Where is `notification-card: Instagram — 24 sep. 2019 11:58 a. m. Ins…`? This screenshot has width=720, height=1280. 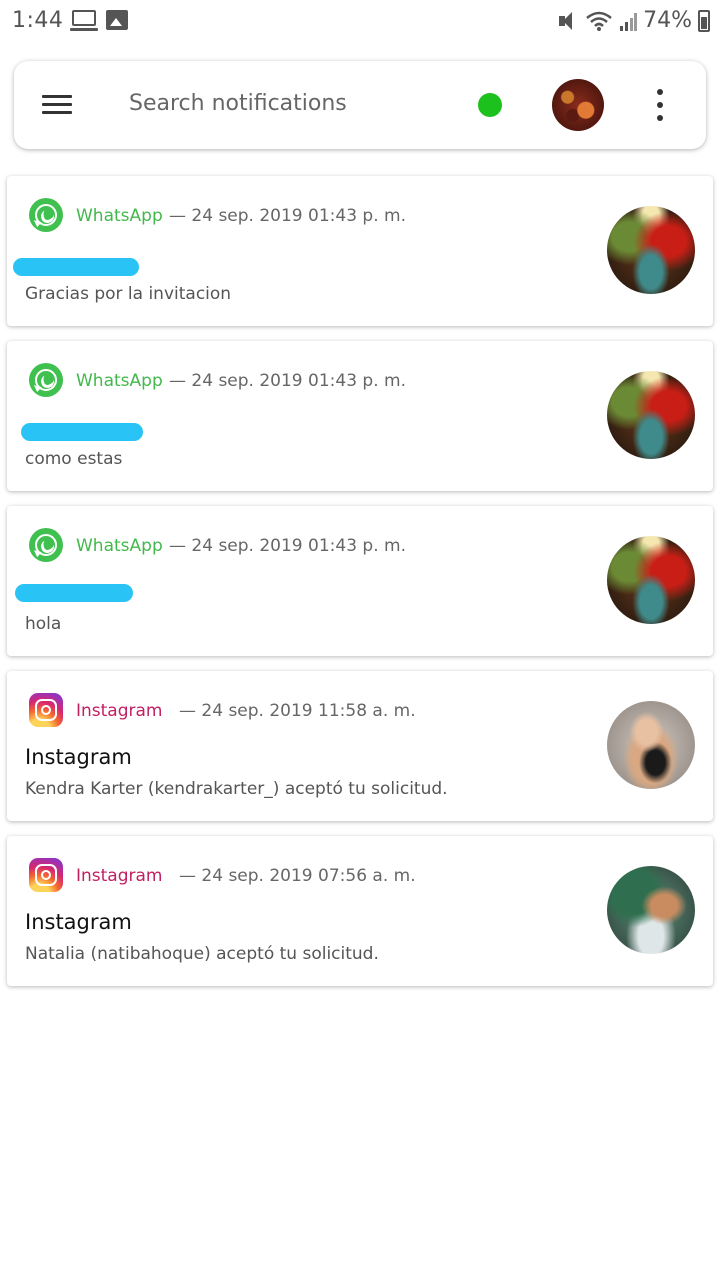 notification-card: Instagram — 24 sep. 2019 11:58 a. m. Ins… is located at coordinates (360, 746).